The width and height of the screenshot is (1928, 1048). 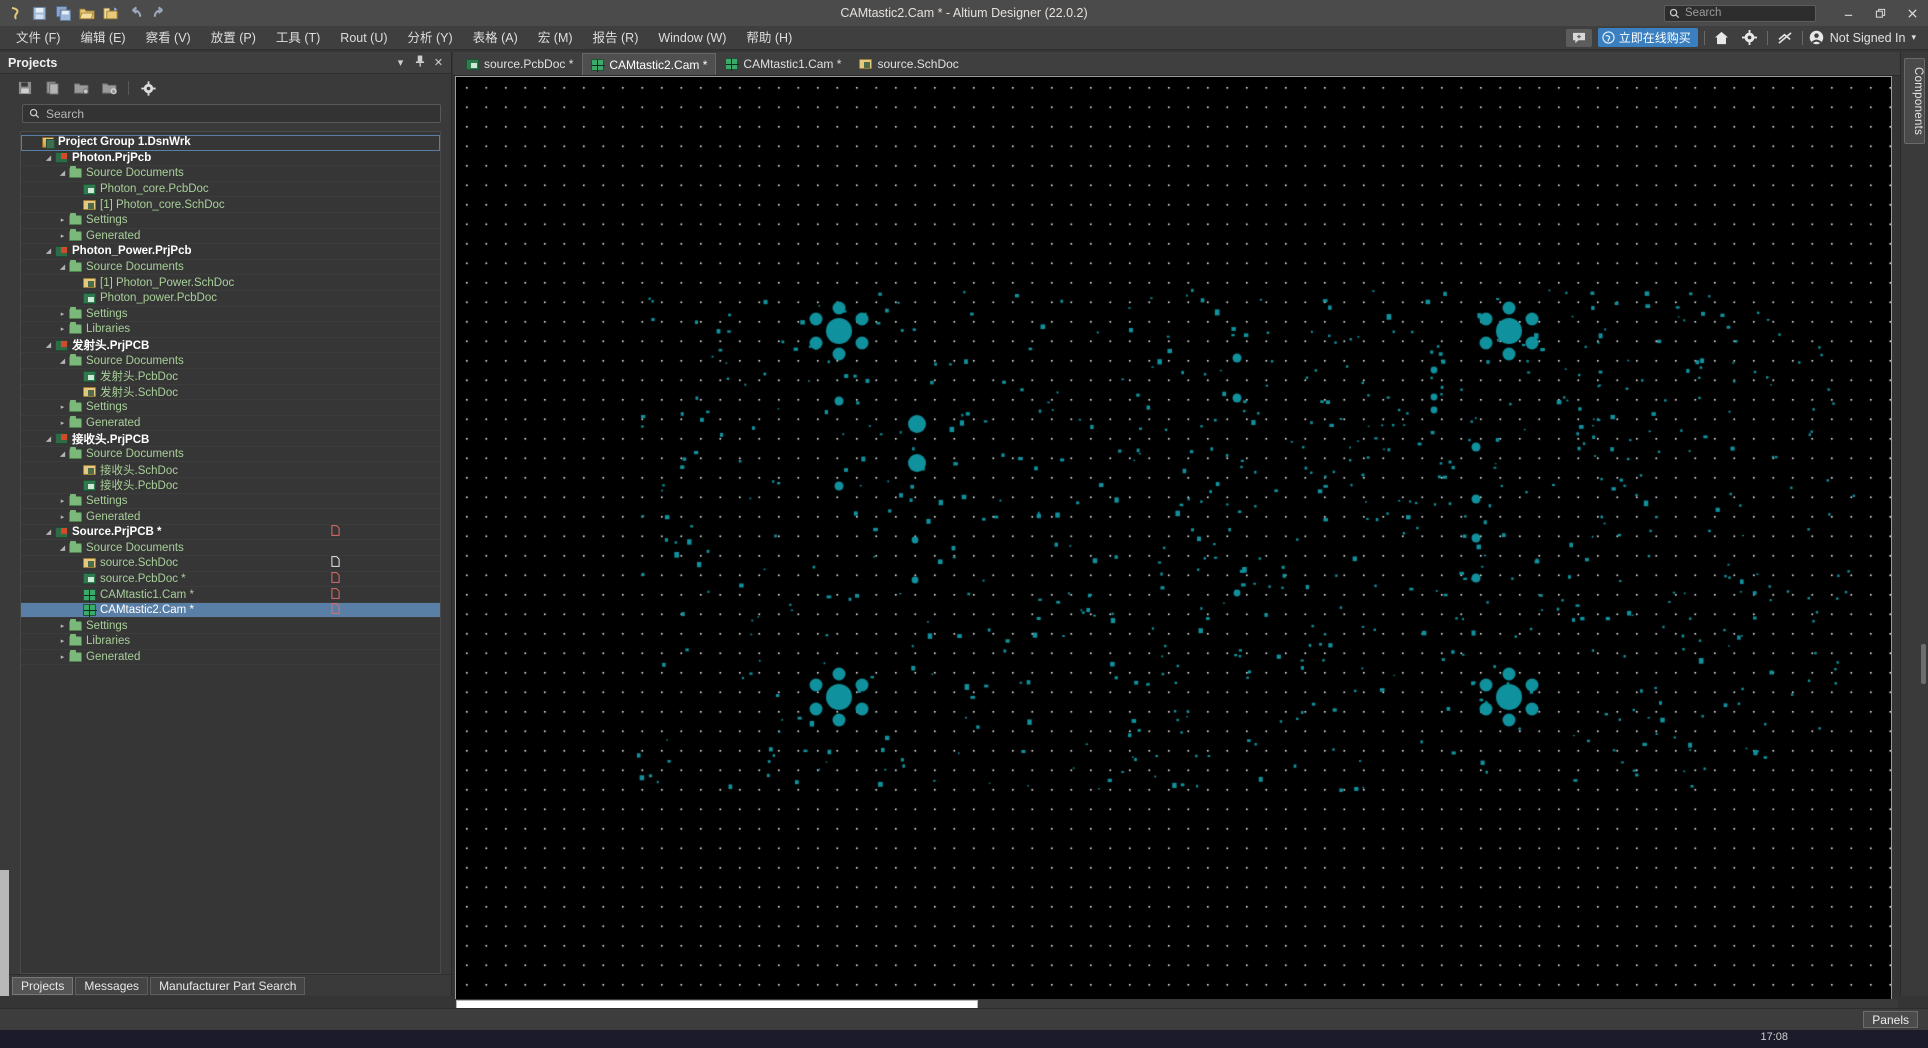 I want to click on tree-item: Project Group 1.DsnWrk, so click(x=230, y=143).